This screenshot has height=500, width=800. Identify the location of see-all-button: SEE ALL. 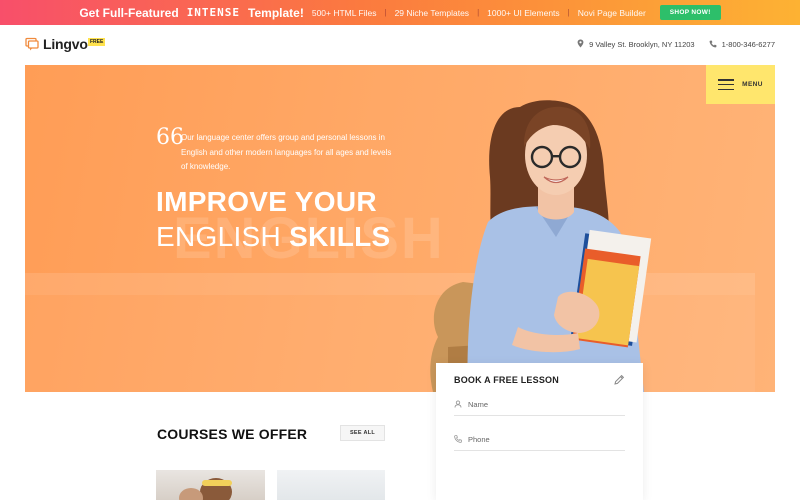
(362, 433).